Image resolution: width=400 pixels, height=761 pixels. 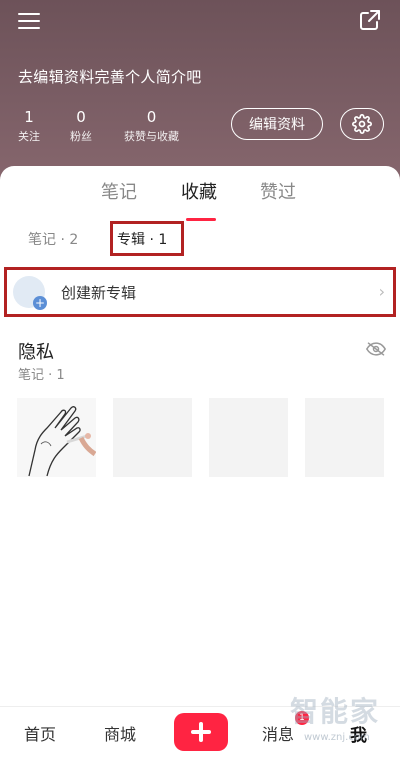 What do you see at coordinates (199, 191) in the screenshot?
I see `tab-collections: 收藏` at bounding box center [199, 191].